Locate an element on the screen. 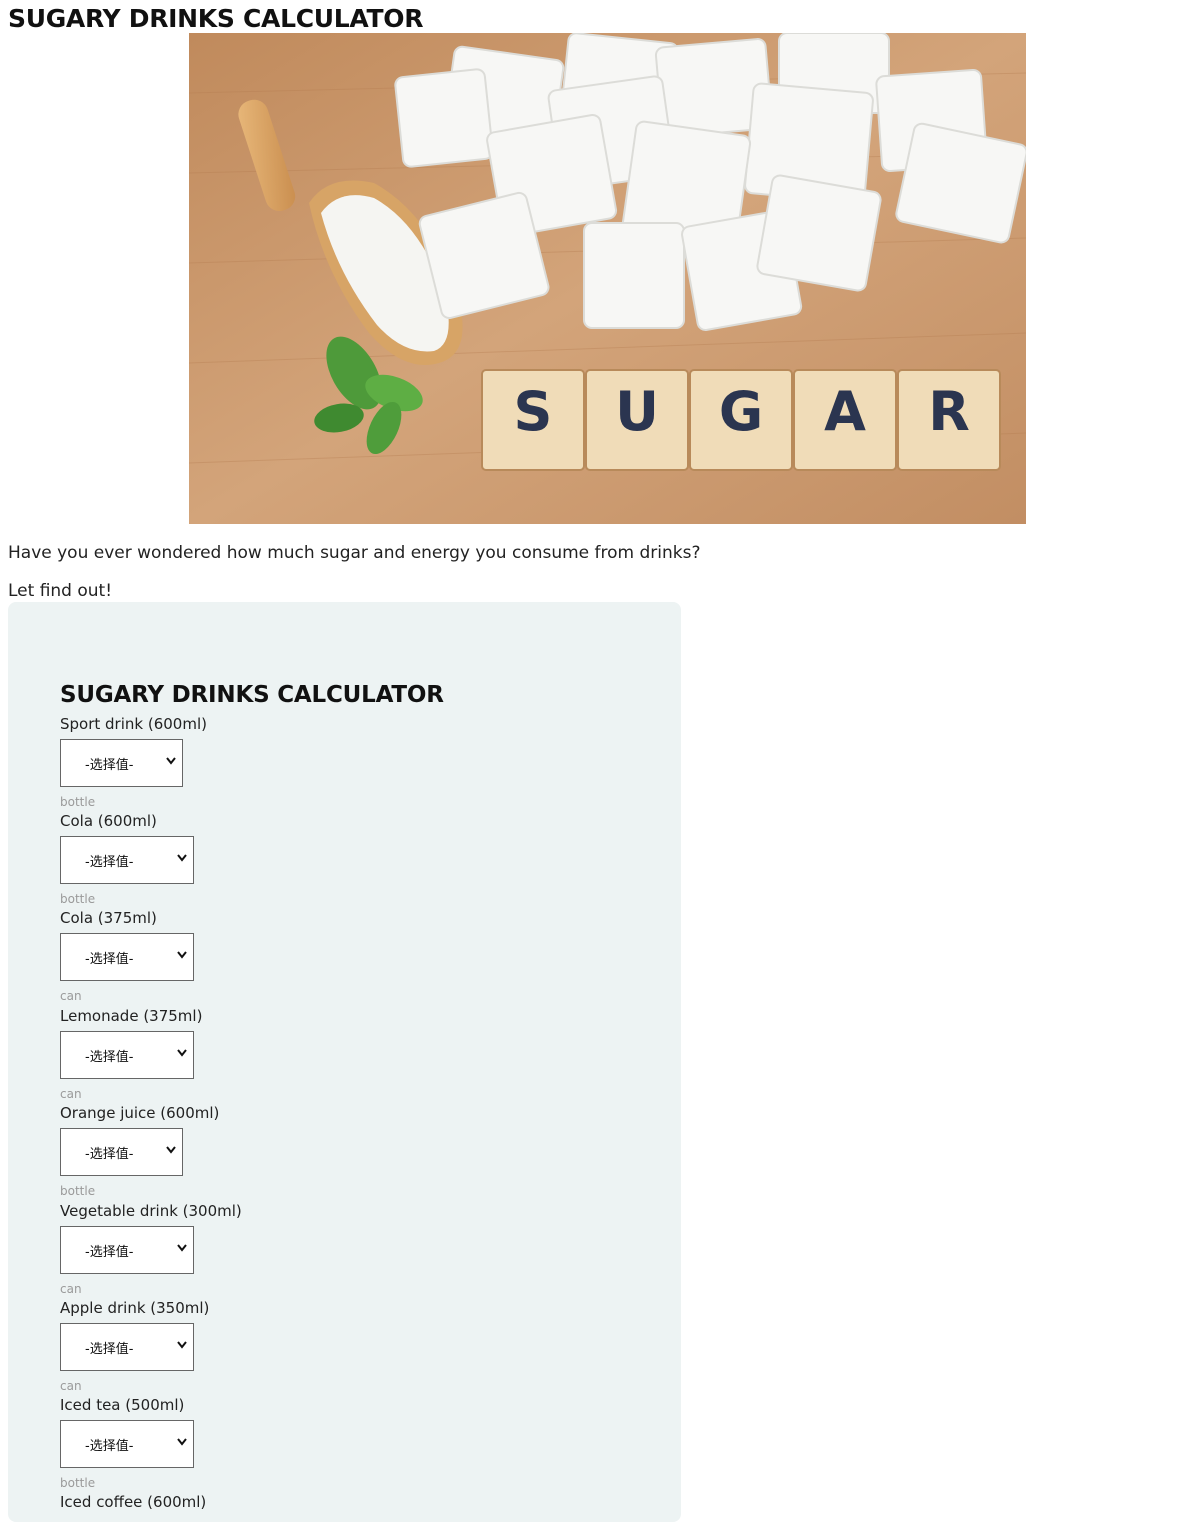 Image resolution: width=1200 pixels, height=1522 pixels. drink-label: Cola (600ml) is located at coordinates (108, 821).